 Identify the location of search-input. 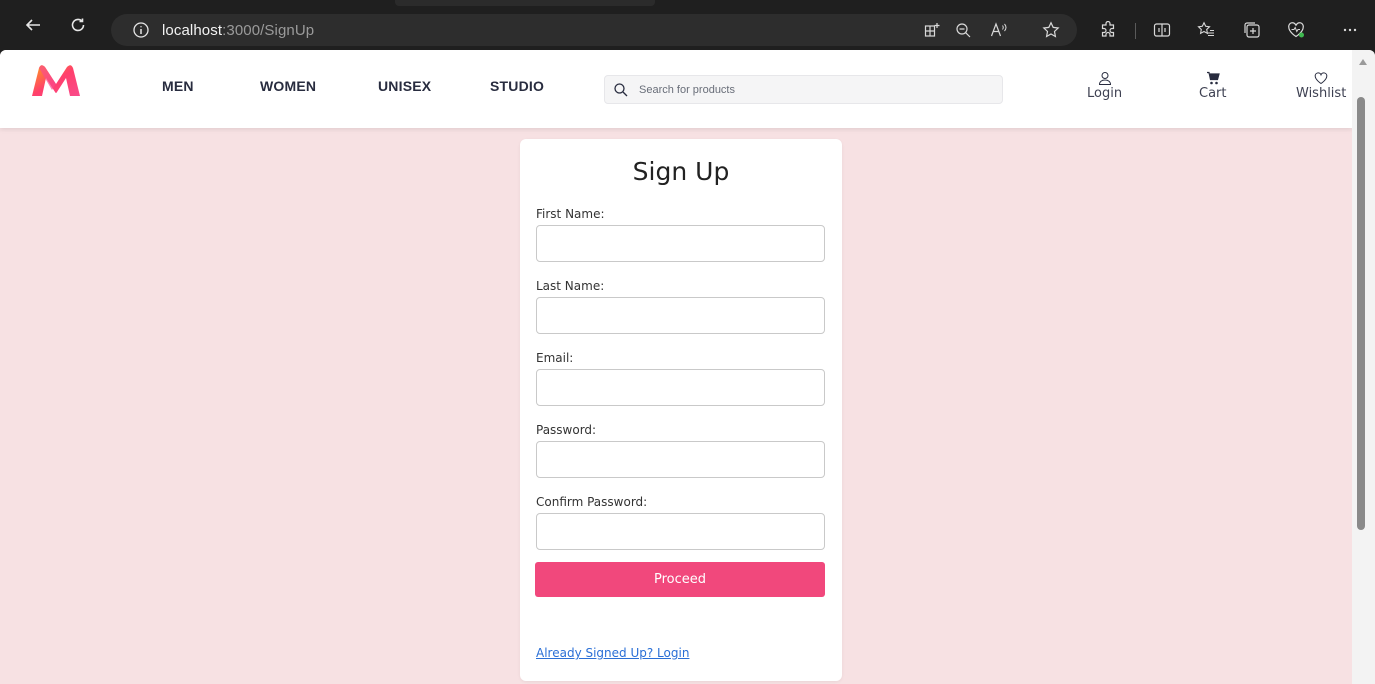
(814, 90).